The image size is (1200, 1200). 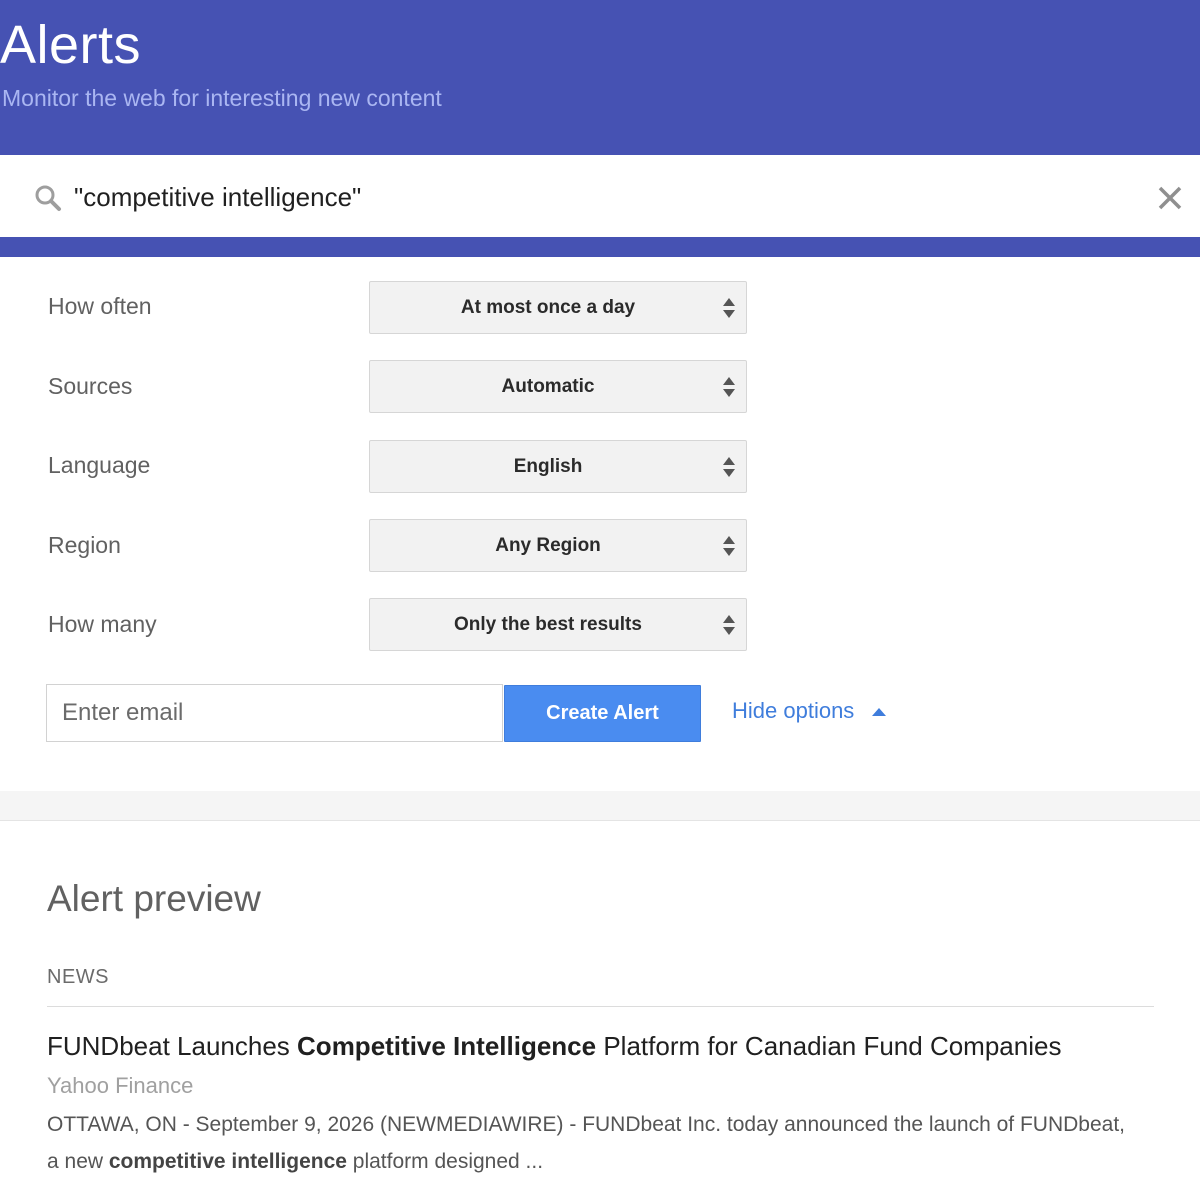 I want to click on news-section-label: NEWS, so click(x=78, y=977).